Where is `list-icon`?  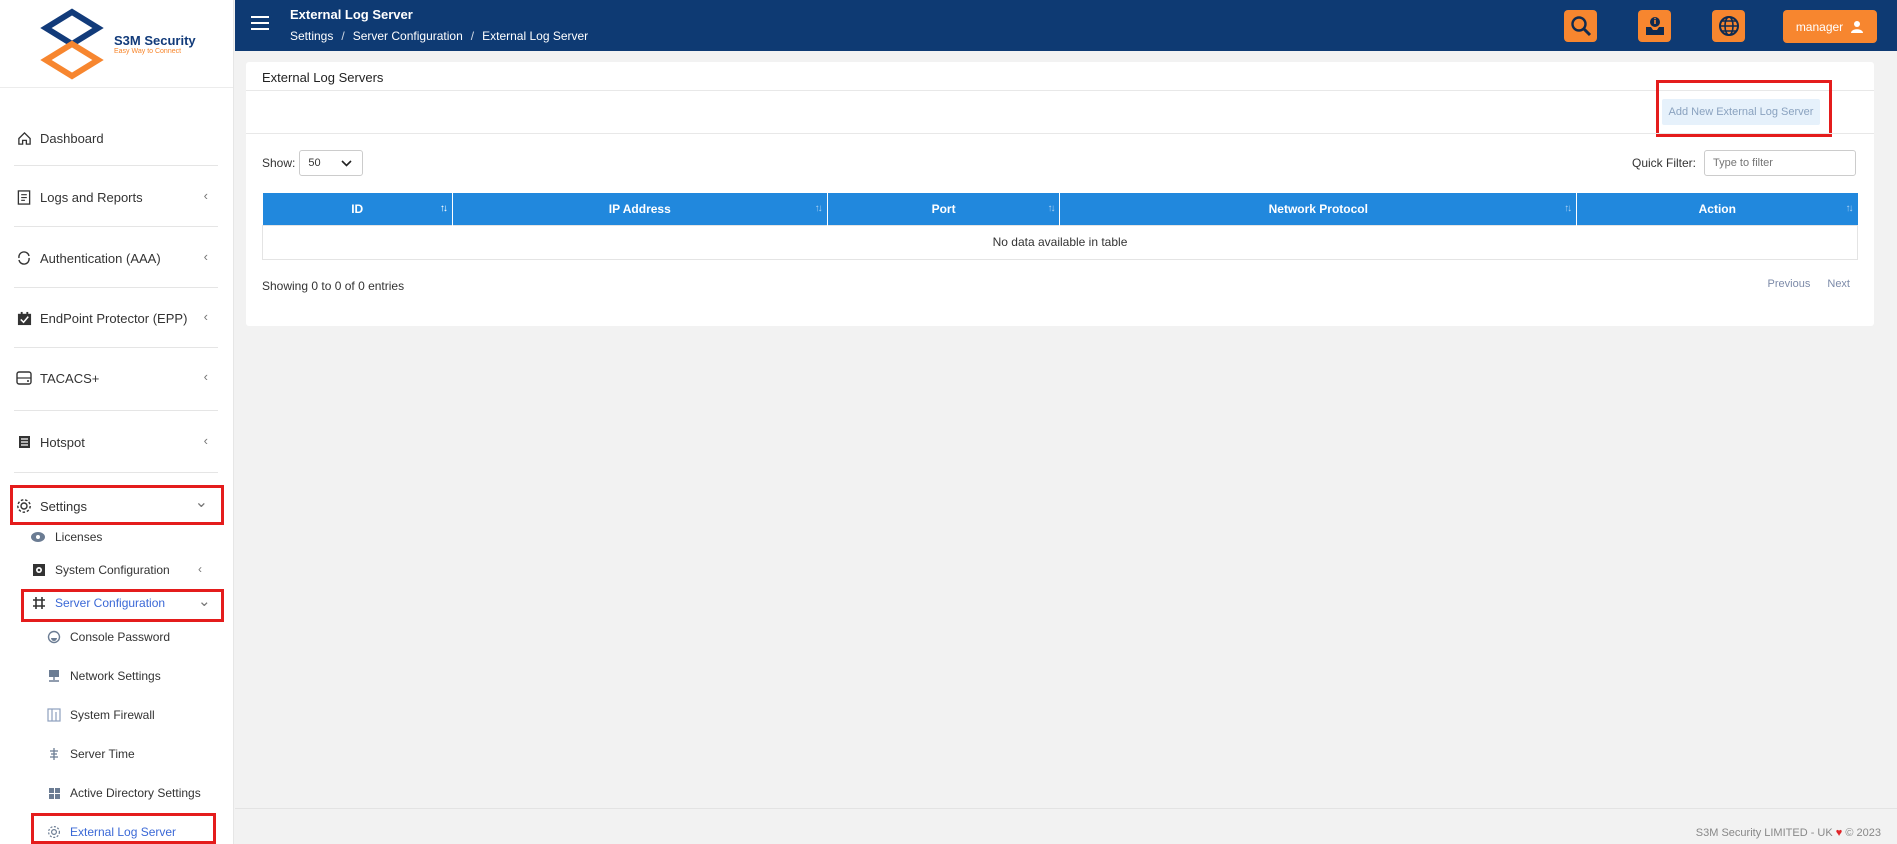
list-icon is located at coordinates (24, 442).